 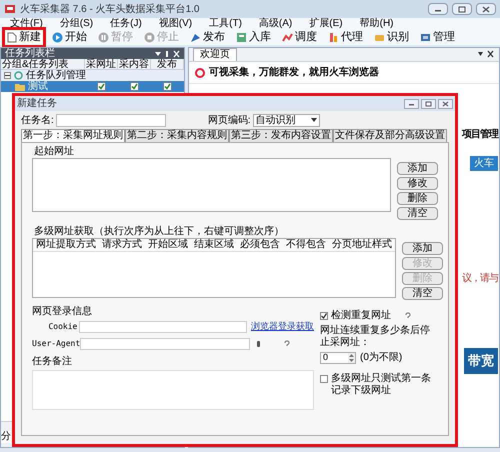 What do you see at coordinates (173, 390) in the screenshot?
I see `notes-field` at bounding box center [173, 390].